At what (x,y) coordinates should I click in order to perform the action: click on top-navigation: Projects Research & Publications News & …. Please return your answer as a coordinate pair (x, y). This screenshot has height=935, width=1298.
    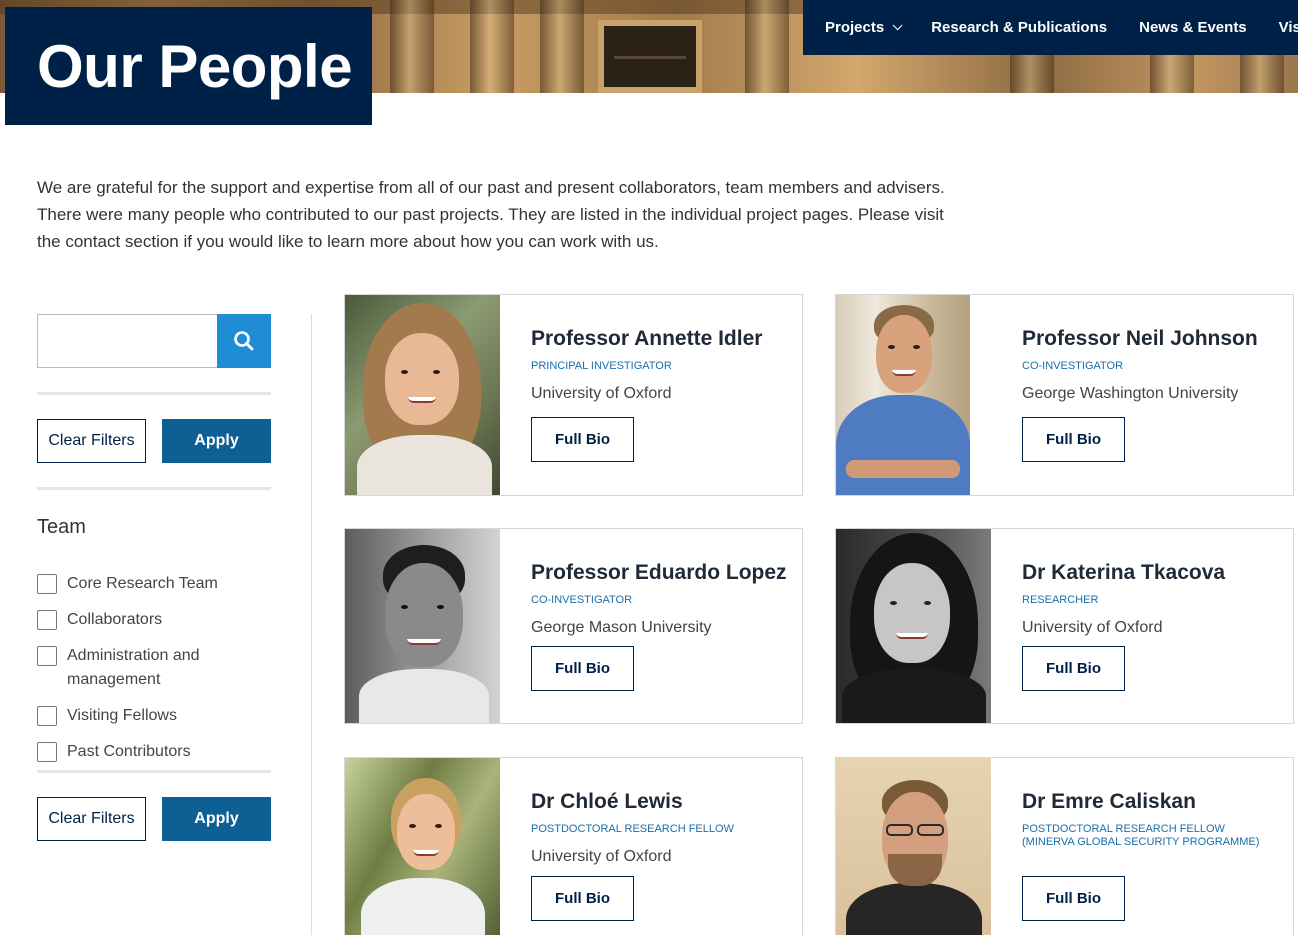
    Looking at the image, I should click on (1050, 27).